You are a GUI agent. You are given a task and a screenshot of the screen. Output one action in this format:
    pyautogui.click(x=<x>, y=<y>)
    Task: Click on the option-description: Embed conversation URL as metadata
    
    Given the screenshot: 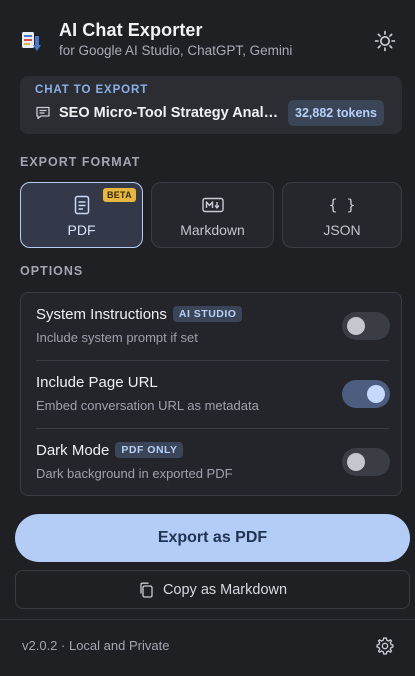 What is the action you would take?
    pyautogui.click(x=147, y=405)
    